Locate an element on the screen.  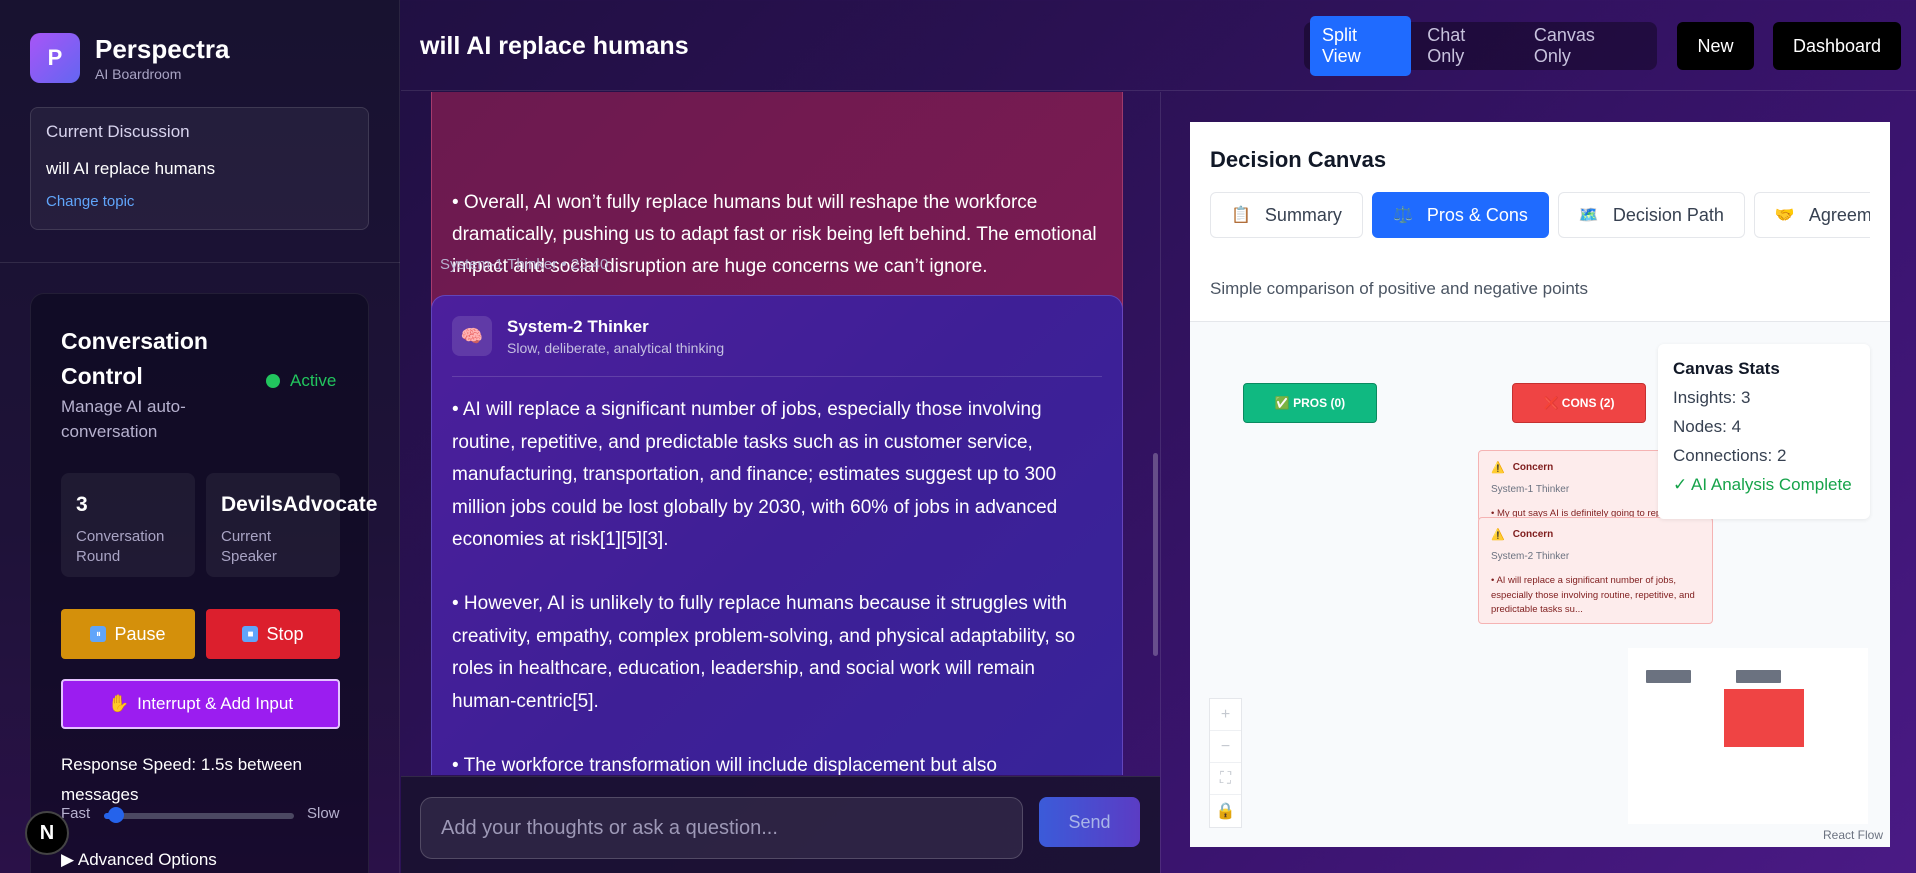
dashboard-button: Dashboard is located at coordinates (1837, 46).